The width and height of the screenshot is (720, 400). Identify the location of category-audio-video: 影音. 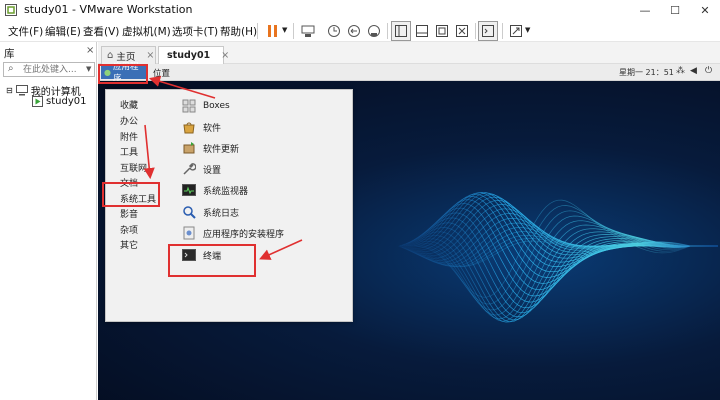
(129, 213).